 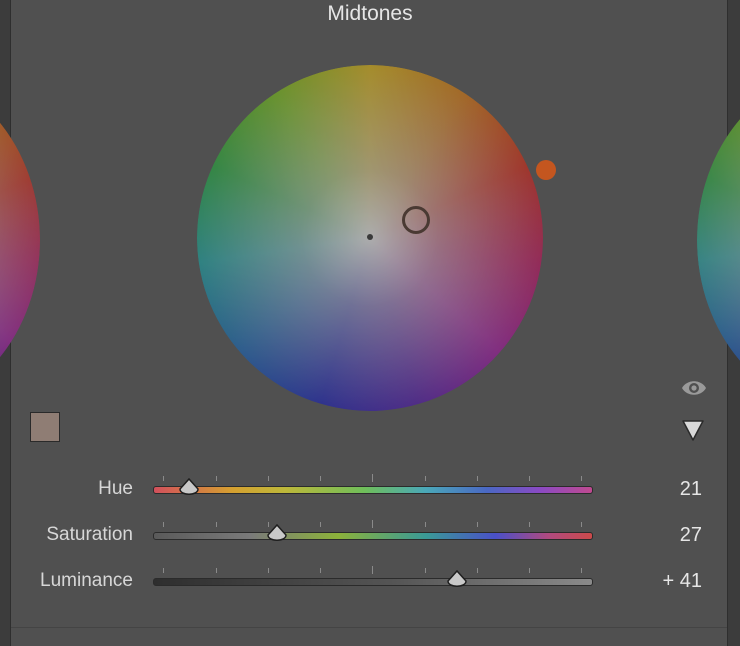 I want to click on color-target-handle, so click(x=416, y=220).